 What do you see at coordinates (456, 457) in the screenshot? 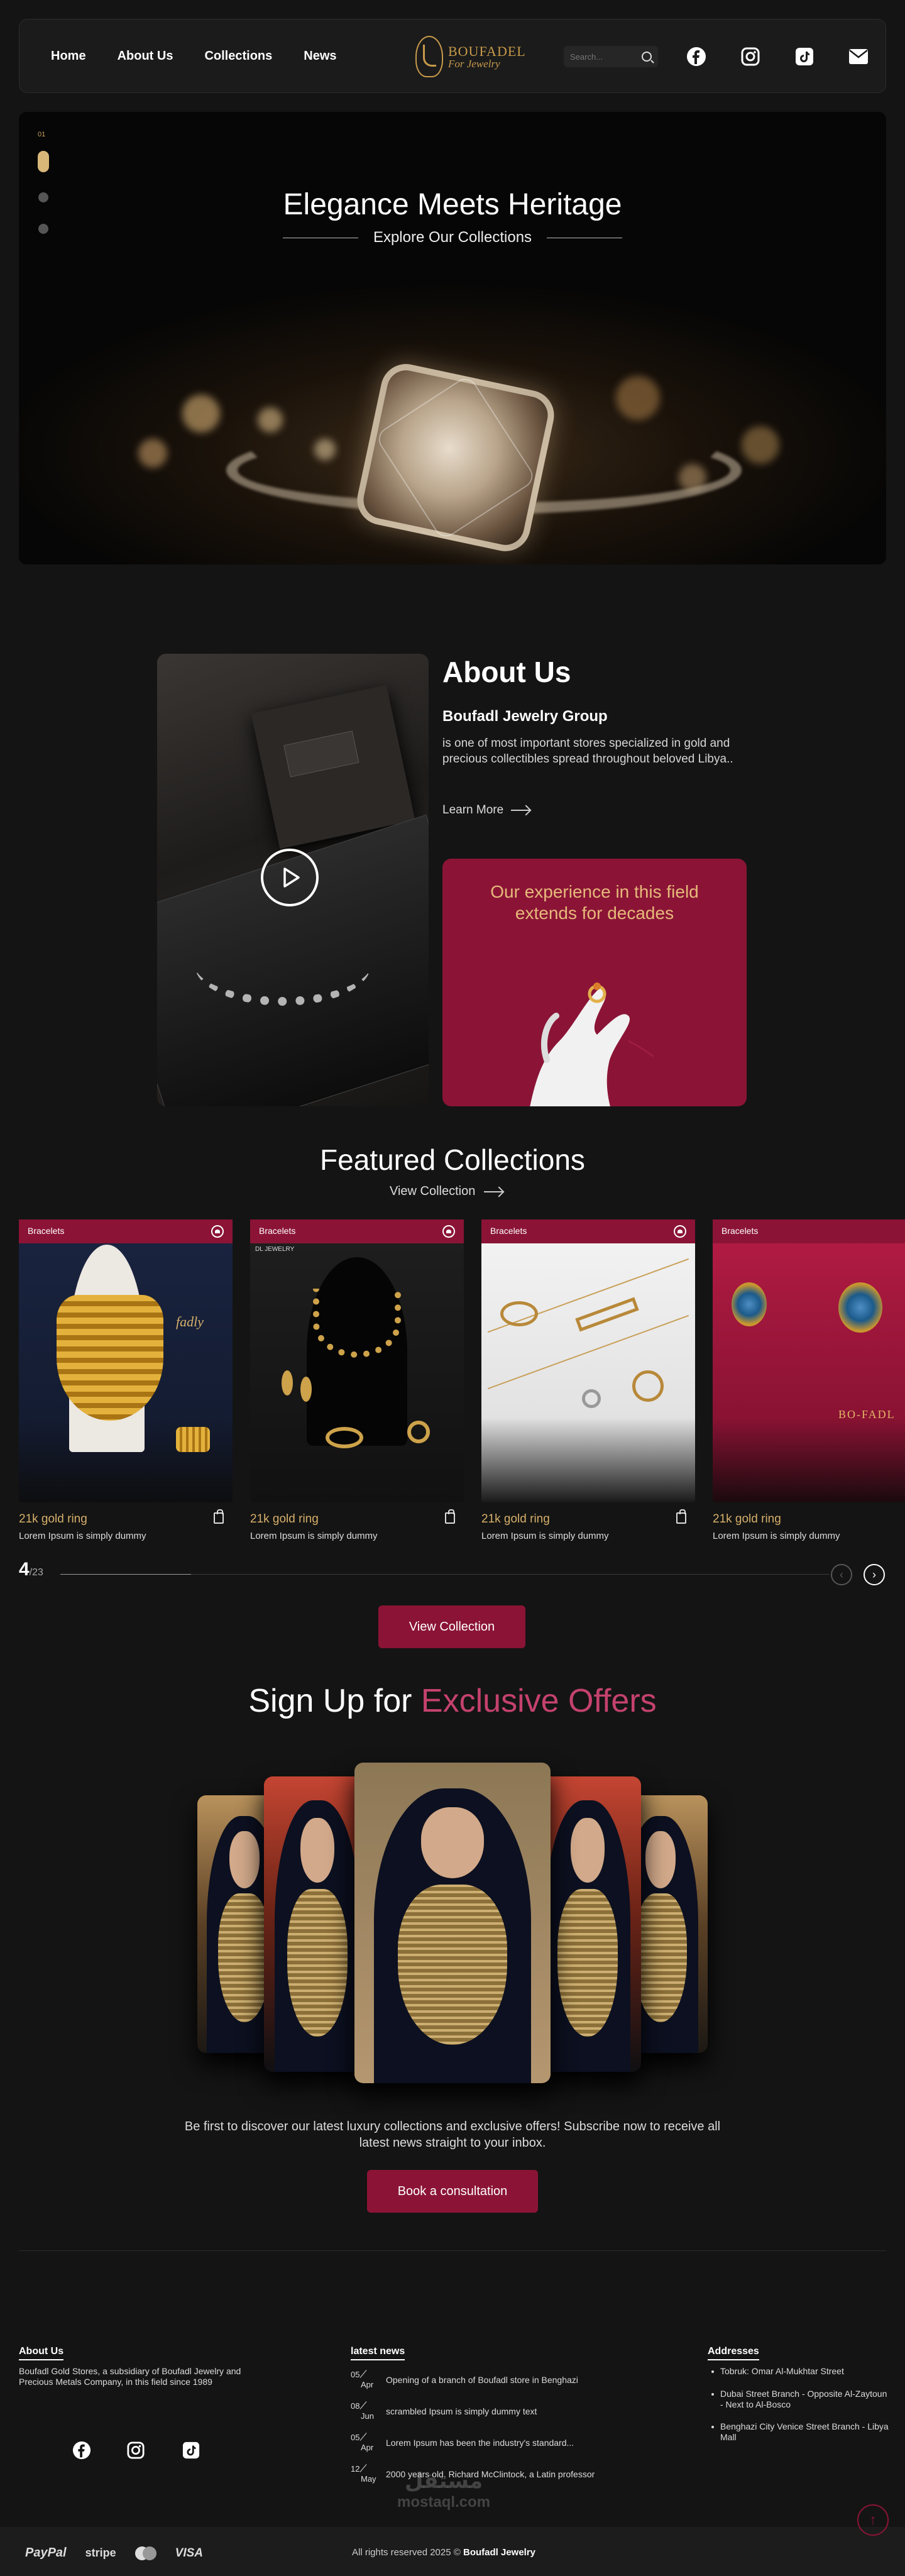
I see `ring-gem` at bounding box center [456, 457].